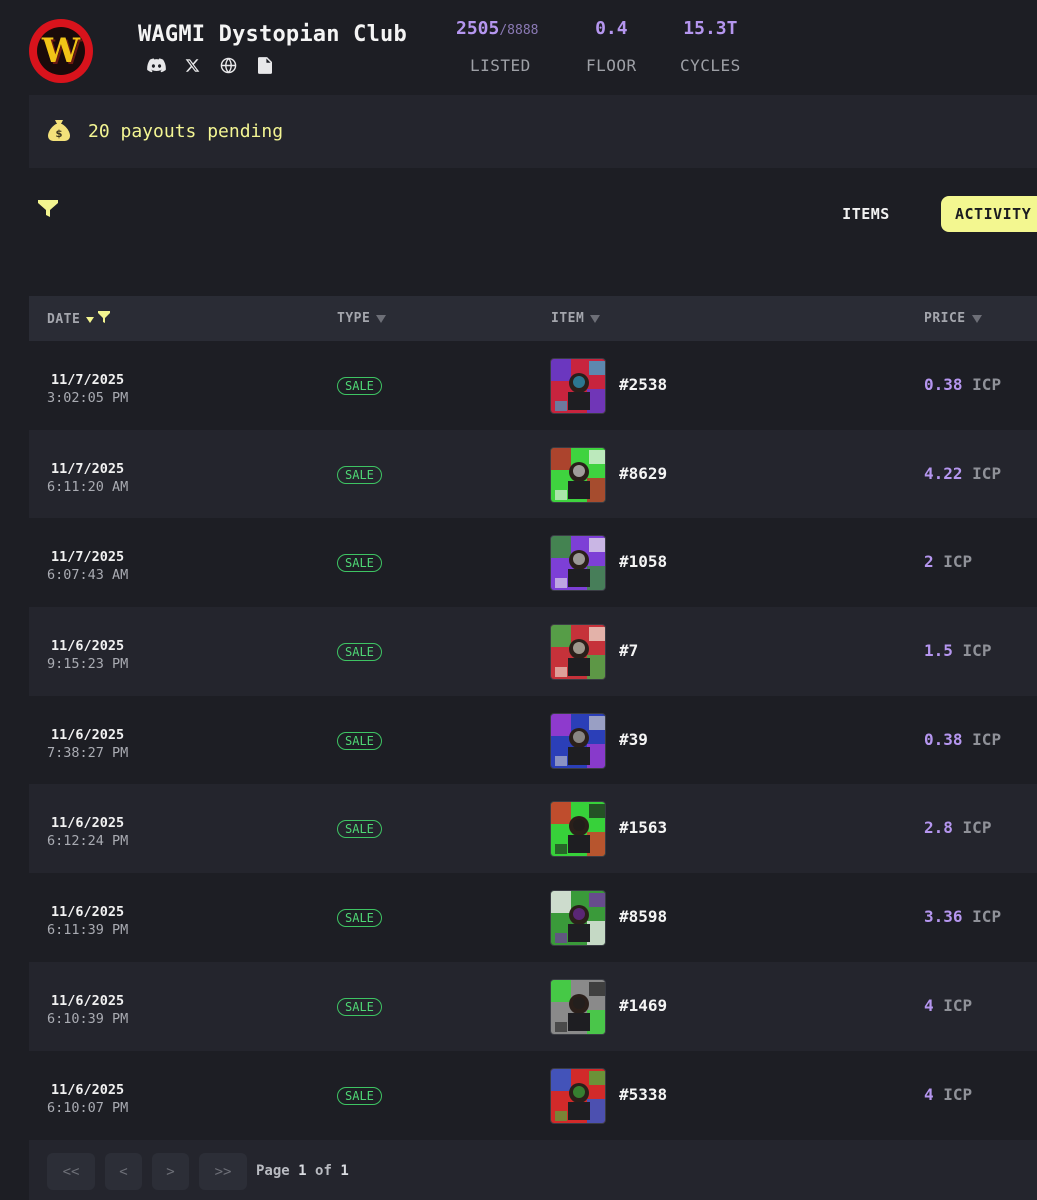  I want to click on column-type-label: TYPE, so click(354, 318).